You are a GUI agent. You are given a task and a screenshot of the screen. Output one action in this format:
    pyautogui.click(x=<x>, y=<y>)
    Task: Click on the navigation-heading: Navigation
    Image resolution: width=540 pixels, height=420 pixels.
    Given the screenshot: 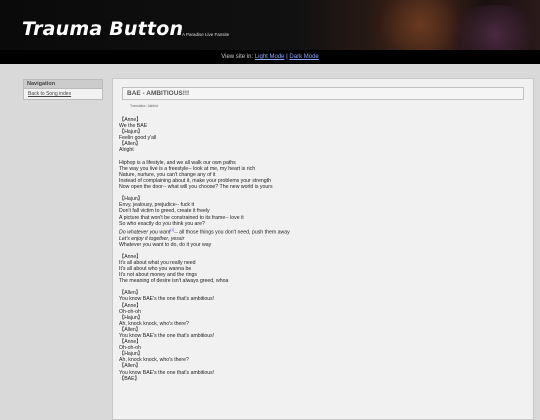 What is the action you would take?
    pyautogui.click(x=63, y=84)
    